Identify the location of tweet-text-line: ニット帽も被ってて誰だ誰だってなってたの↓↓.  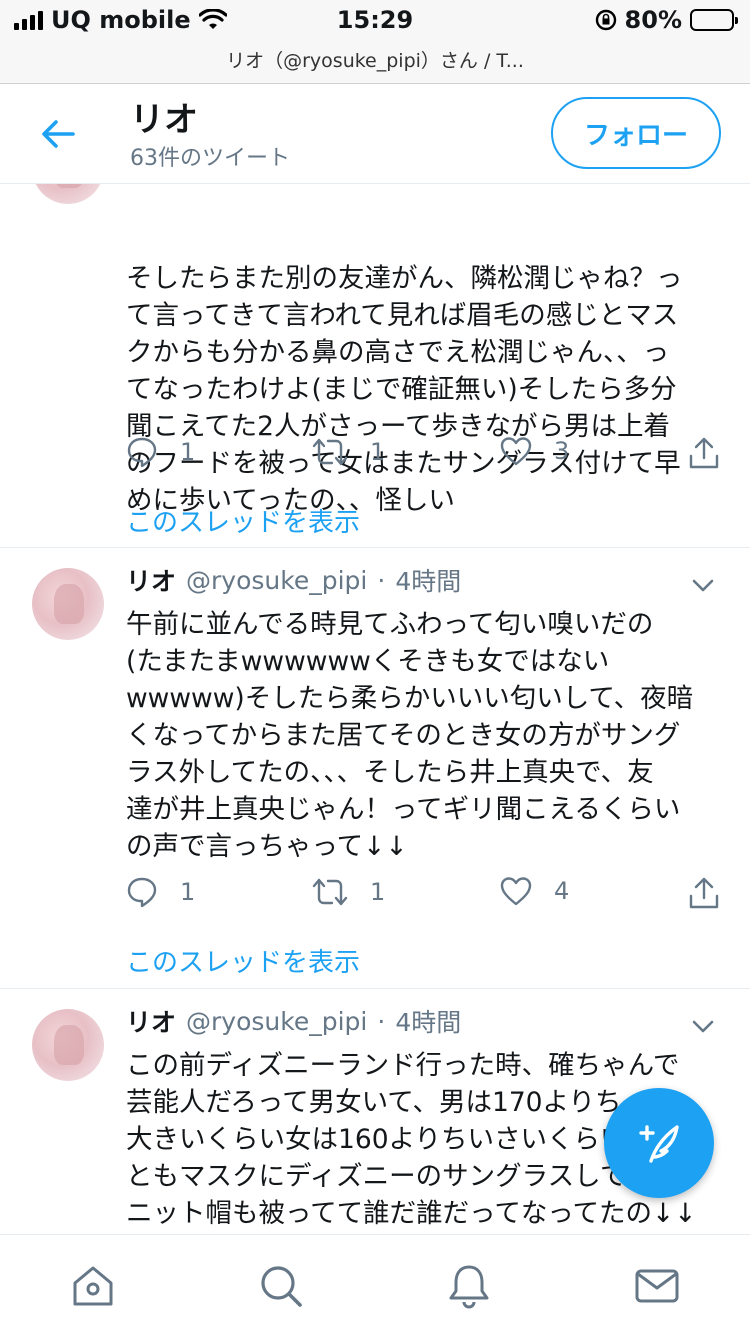
(411, 1213).